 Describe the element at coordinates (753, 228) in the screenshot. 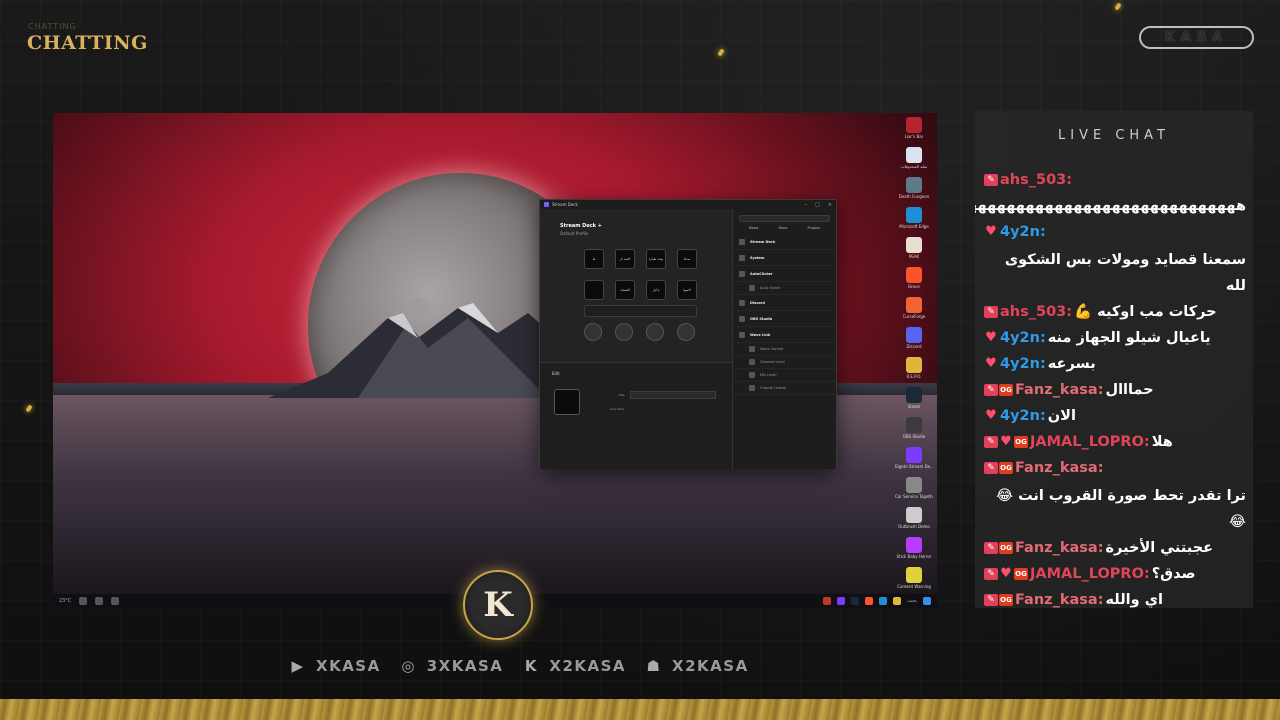

I see `tab-news: News` at that location.